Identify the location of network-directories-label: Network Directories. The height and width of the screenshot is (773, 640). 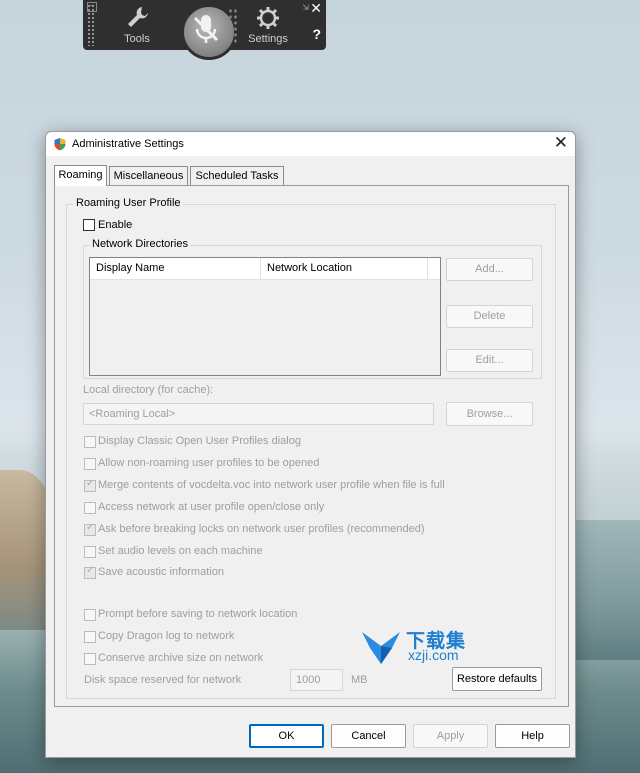
(140, 244).